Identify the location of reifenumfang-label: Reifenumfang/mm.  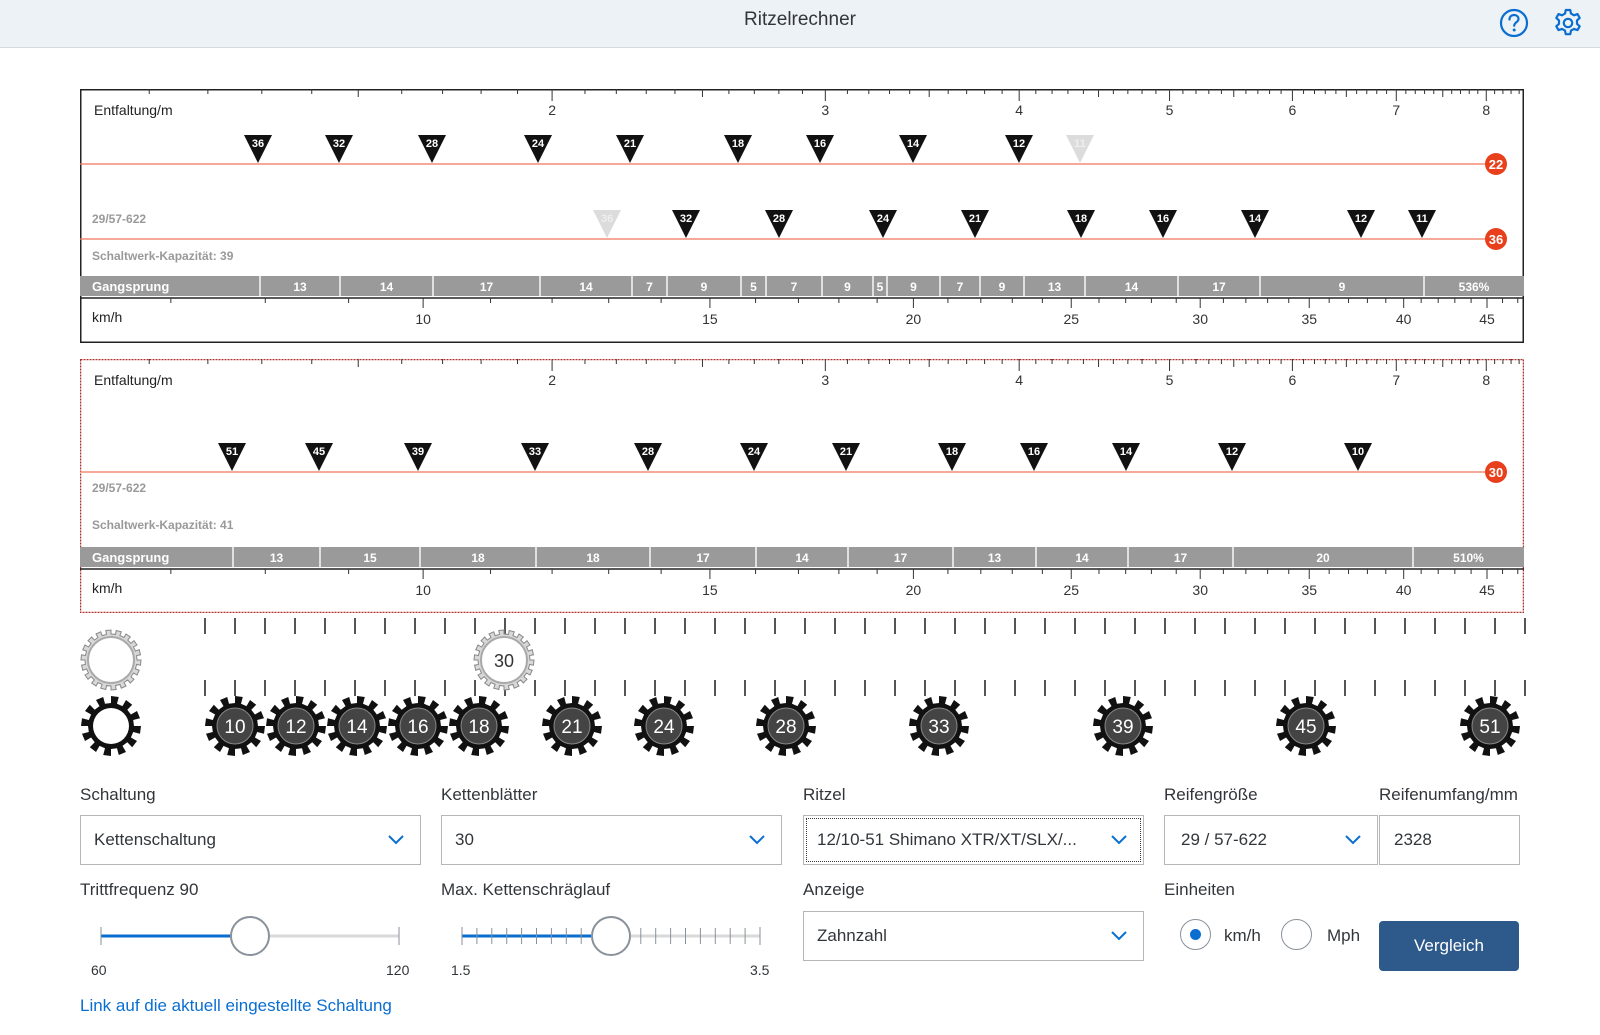
(1448, 794).